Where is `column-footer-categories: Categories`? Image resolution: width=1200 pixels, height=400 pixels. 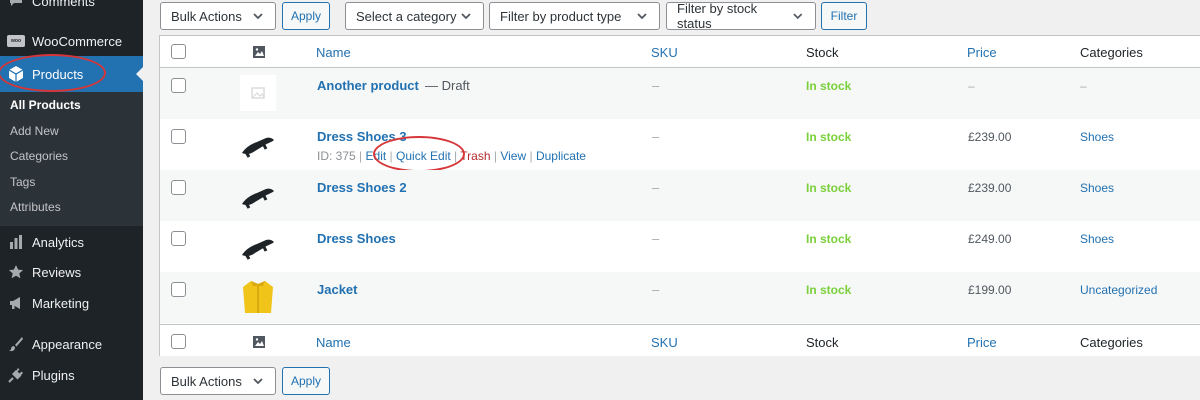
column-footer-categories: Categories is located at coordinates (1111, 342).